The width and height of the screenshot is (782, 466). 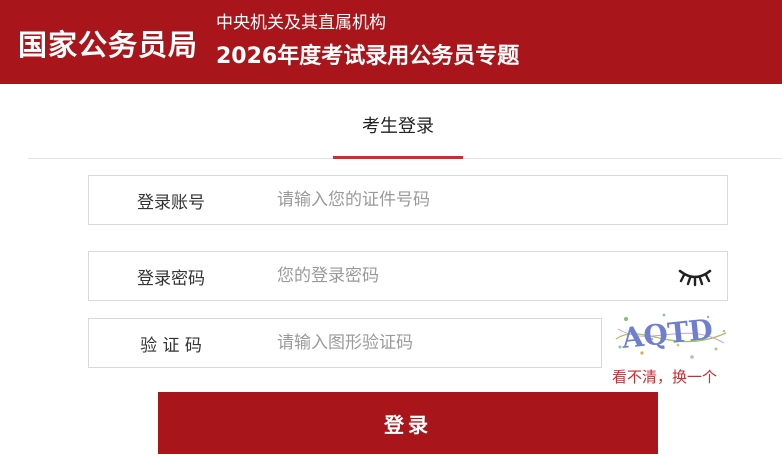 What do you see at coordinates (171, 278) in the screenshot?
I see `password-label: 登录密码` at bounding box center [171, 278].